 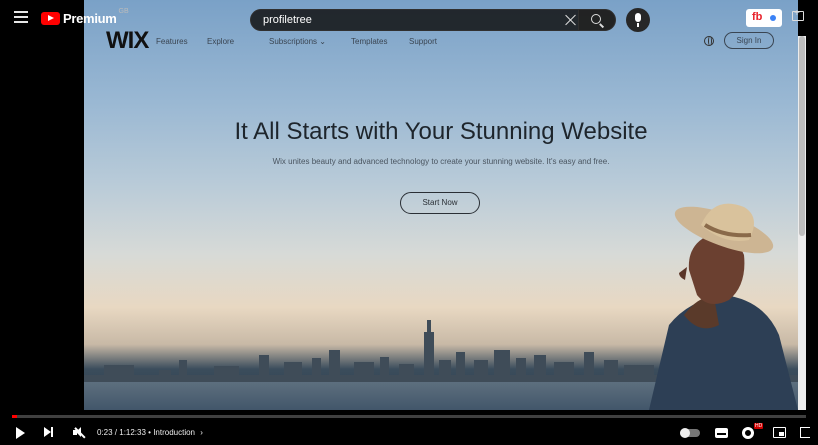 What do you see at coordinates (21, 17) in the screenshot?
I see `menu-icon` at bounding box center [21, 17].